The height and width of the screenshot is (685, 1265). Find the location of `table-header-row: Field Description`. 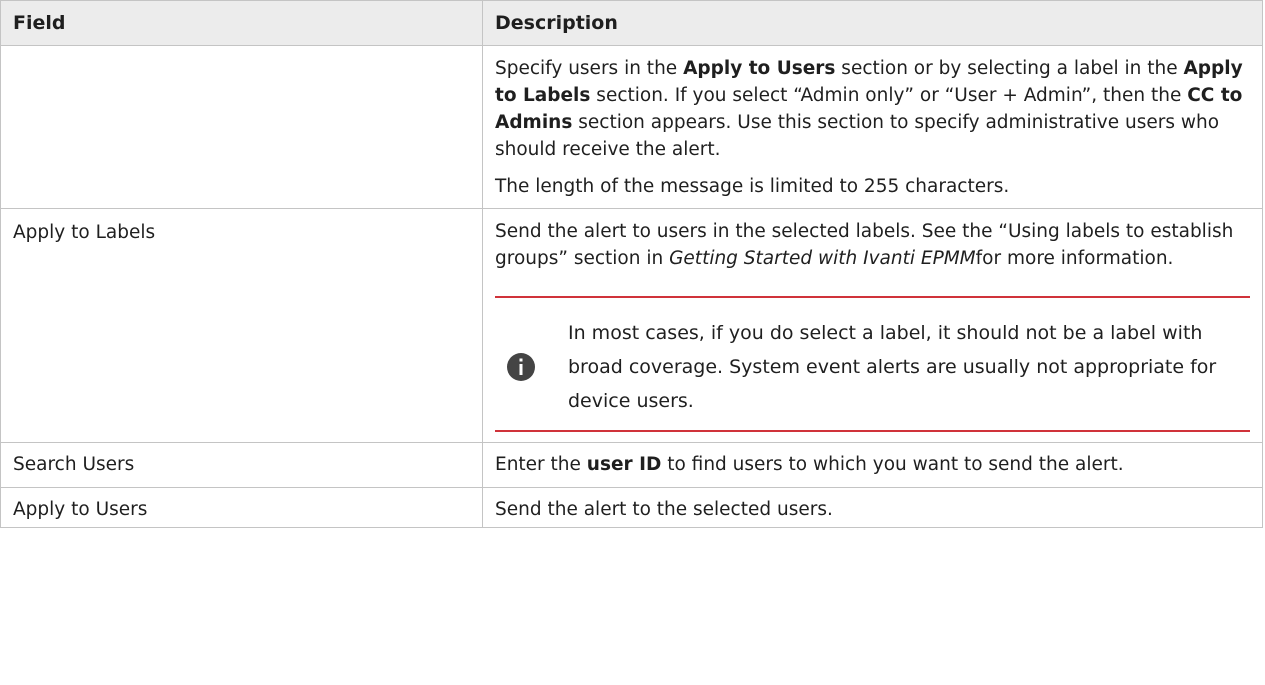

table-header-row: Field Description is located at coordinates (631, 23).